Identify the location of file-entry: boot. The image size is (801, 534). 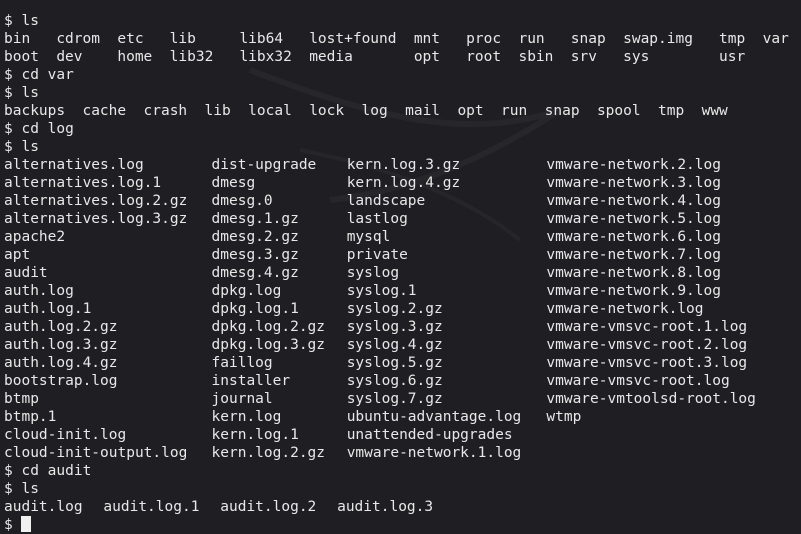
(21, 57).